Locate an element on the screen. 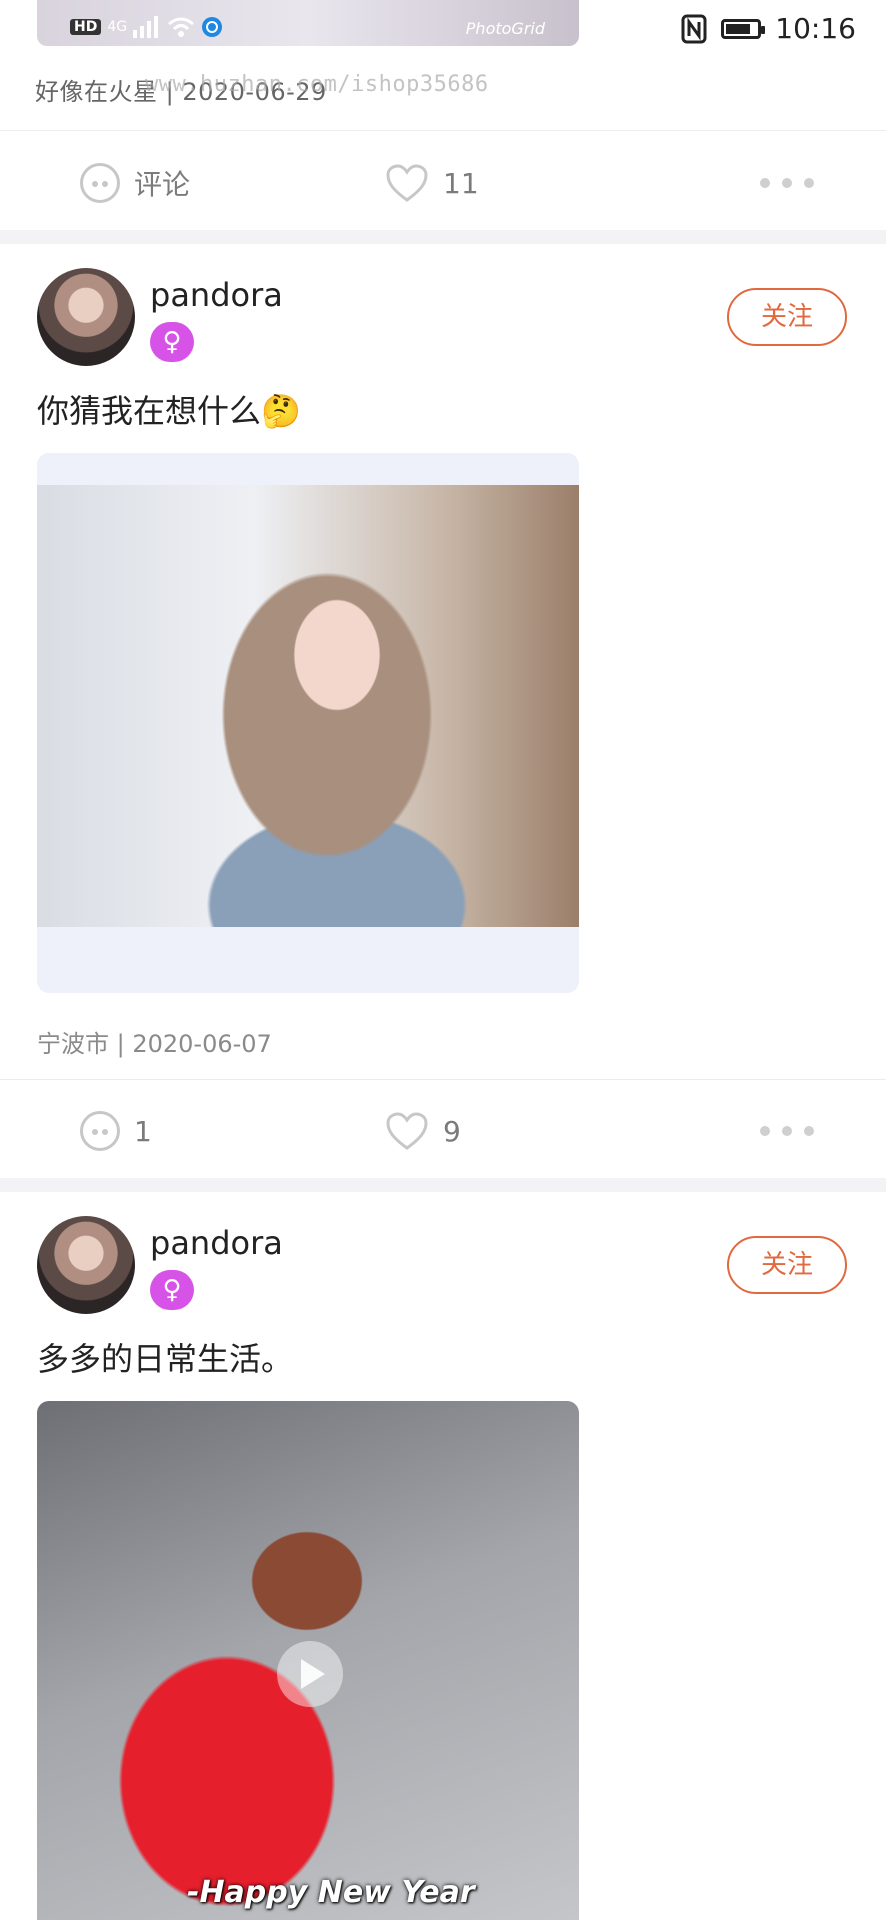 This screenshot has width=886, height=1920. comment-label: 评论 is located at coordinates (162, 184).